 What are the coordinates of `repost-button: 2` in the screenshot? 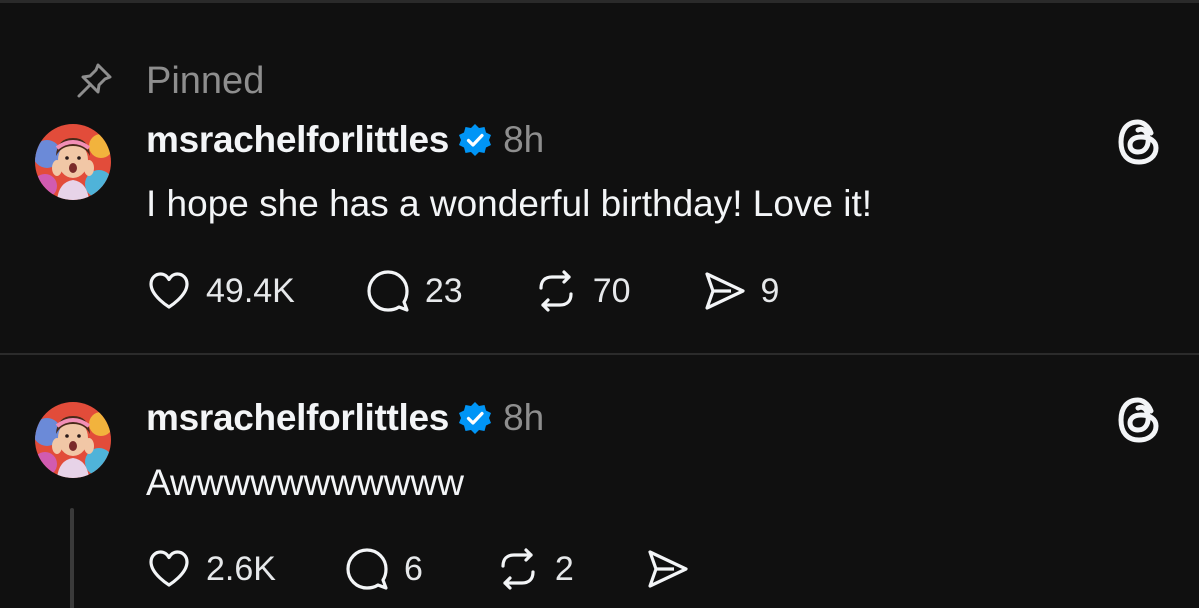 It's located at (534, 569).